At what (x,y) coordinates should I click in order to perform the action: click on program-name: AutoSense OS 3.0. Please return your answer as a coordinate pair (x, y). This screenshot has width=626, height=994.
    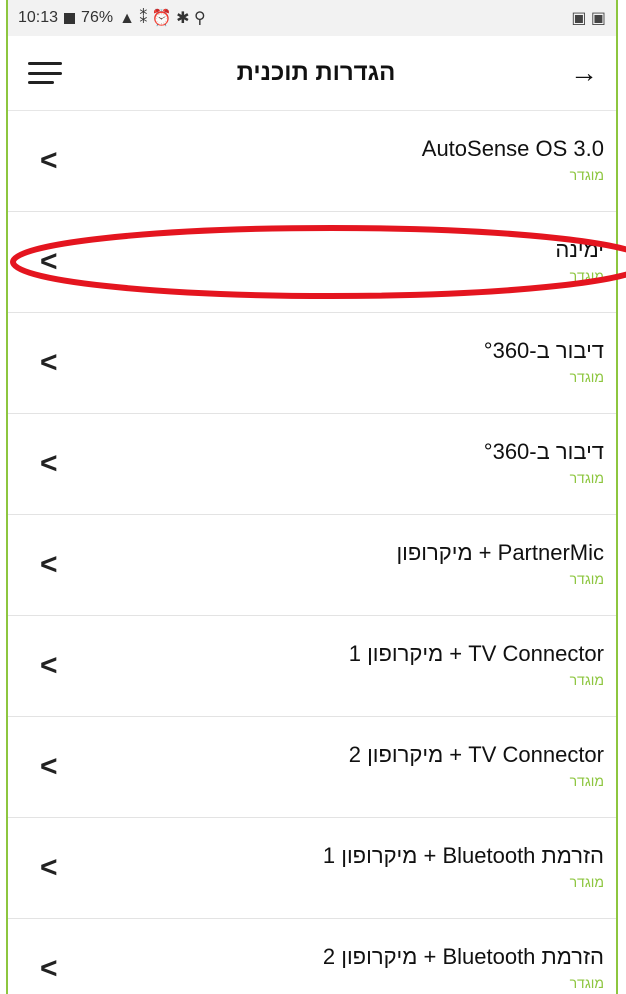
    Looking at the image, I should click on (512, 148).